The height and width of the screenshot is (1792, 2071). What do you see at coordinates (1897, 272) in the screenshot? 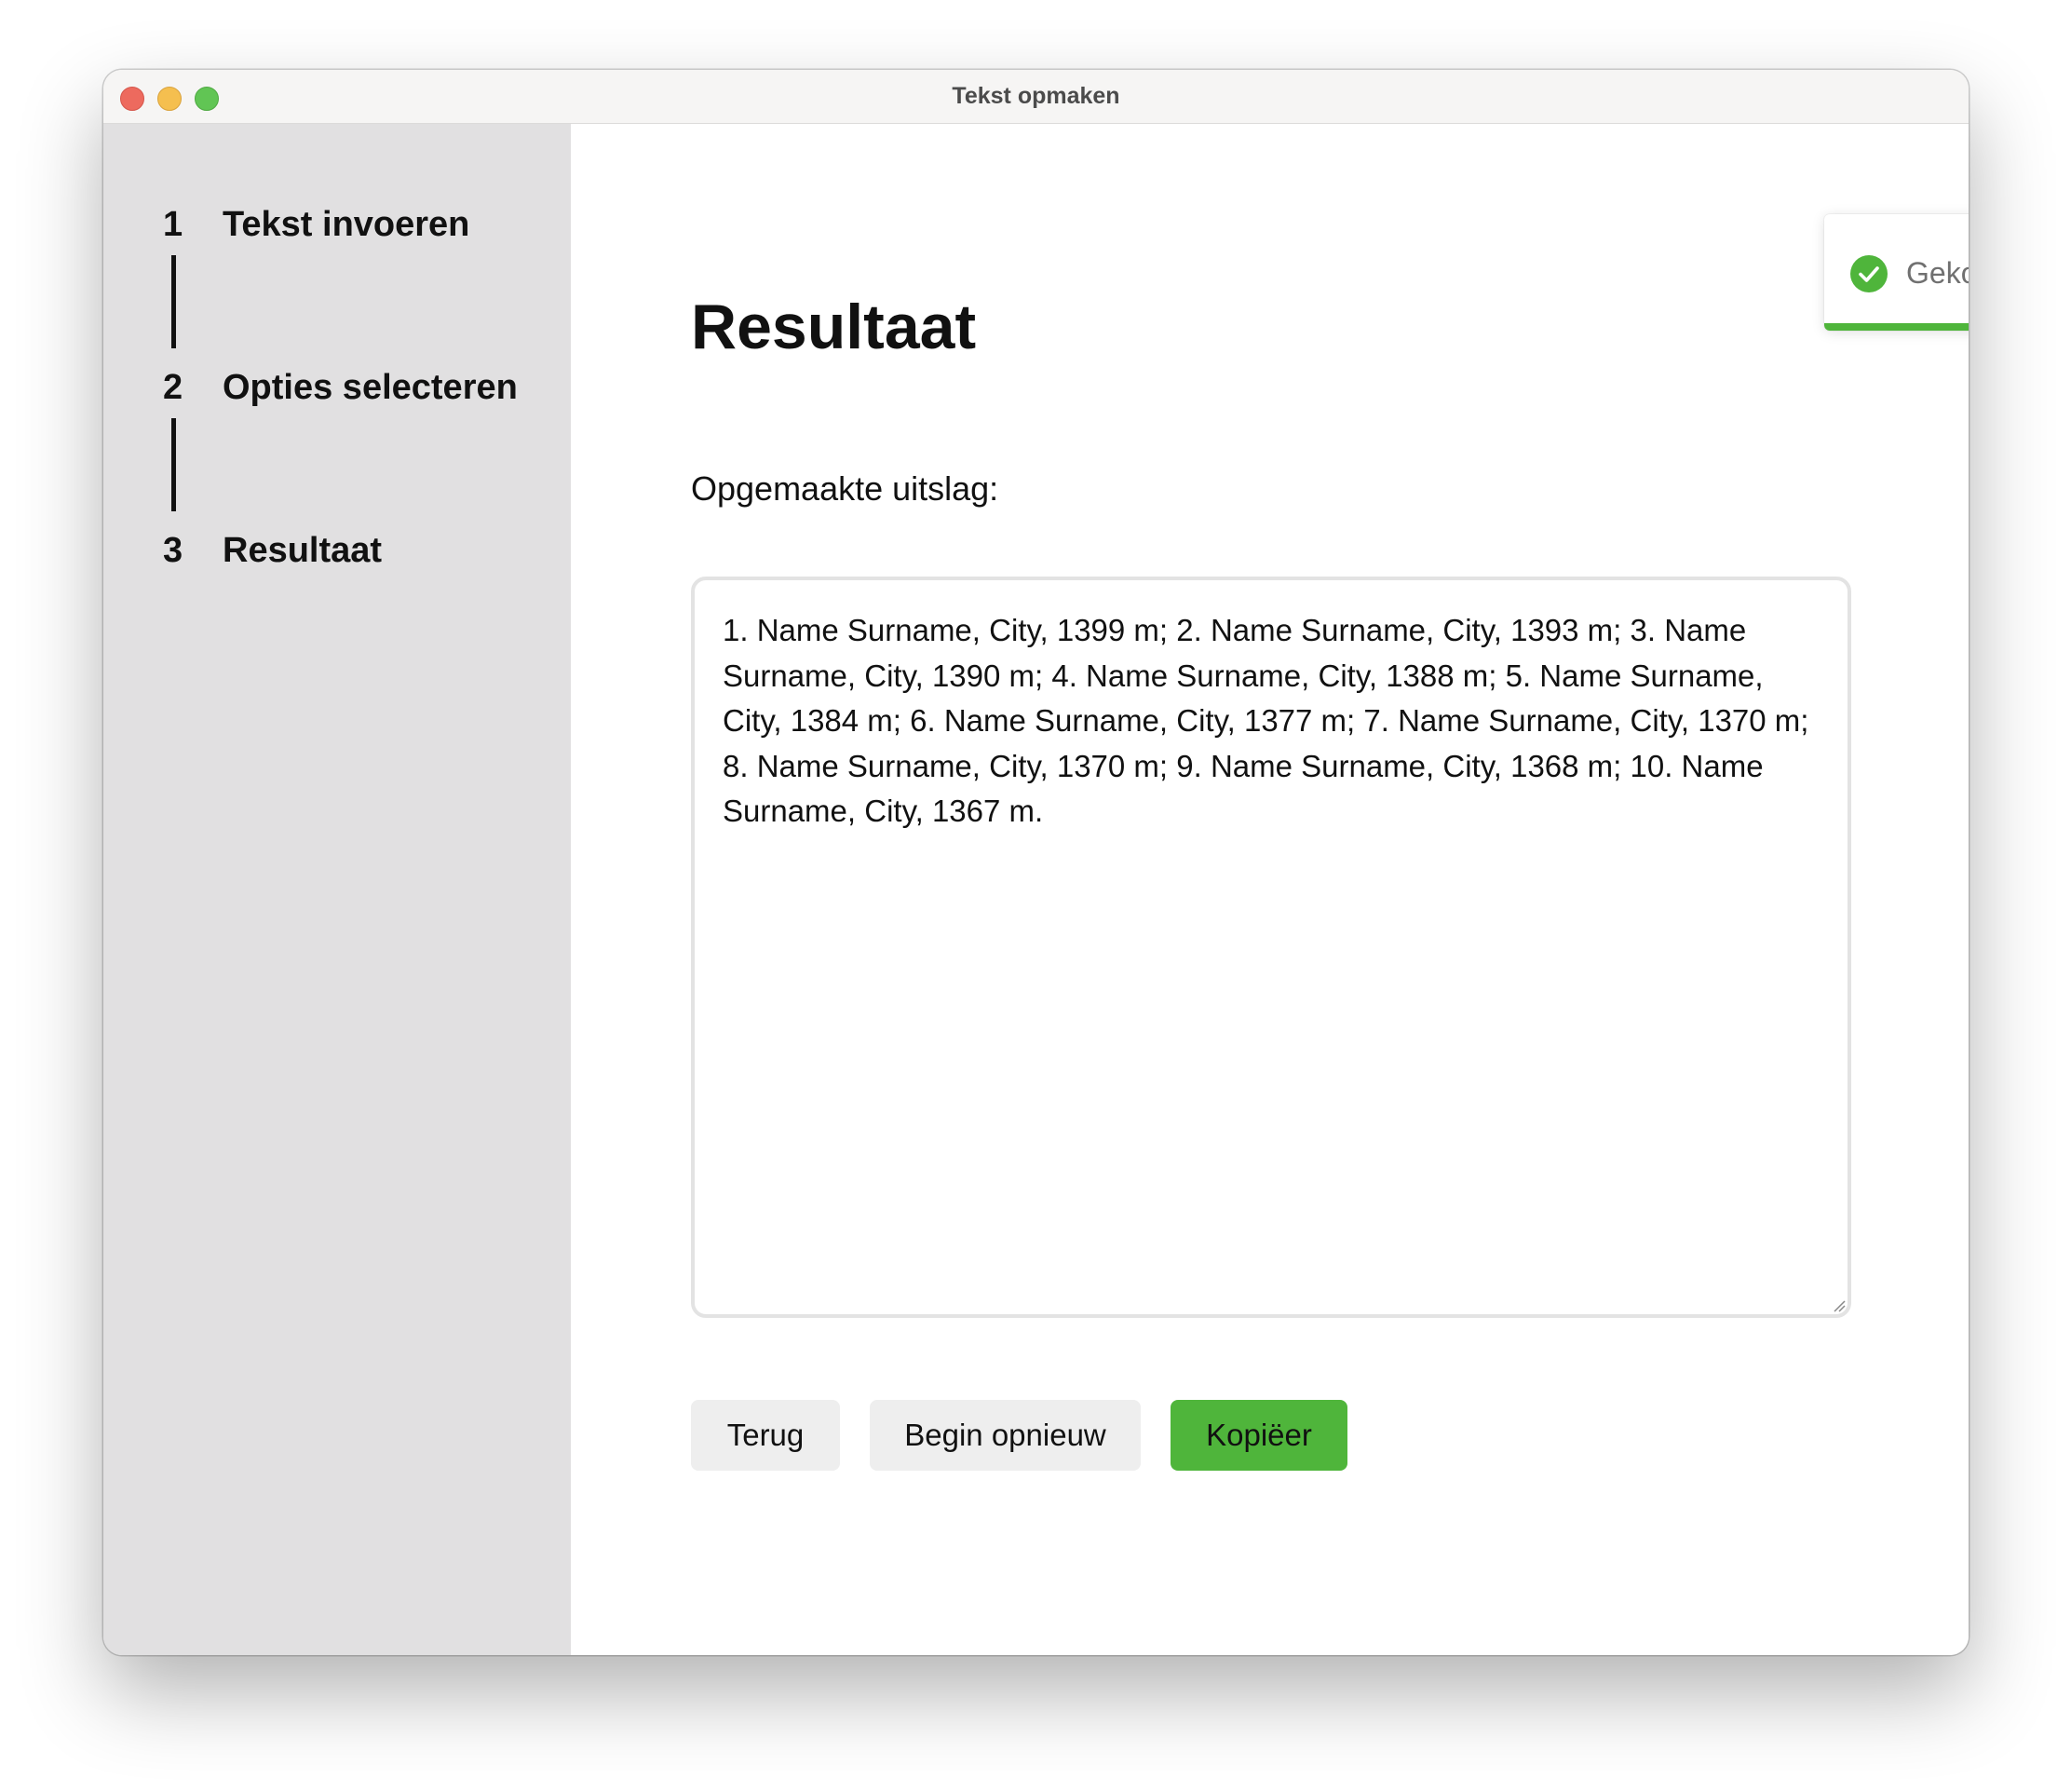
I see `copied-toast: Gekopiëerd` at bounding box center [1897, 272].